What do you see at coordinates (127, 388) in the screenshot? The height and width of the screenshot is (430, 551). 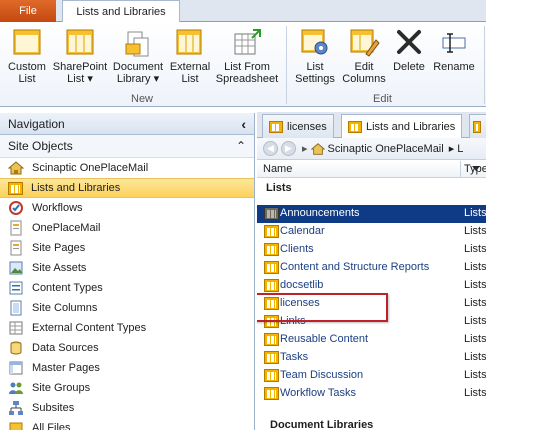 I see `sidebar-item-site-groups: Site Groups` at bounding box center [127, 388].